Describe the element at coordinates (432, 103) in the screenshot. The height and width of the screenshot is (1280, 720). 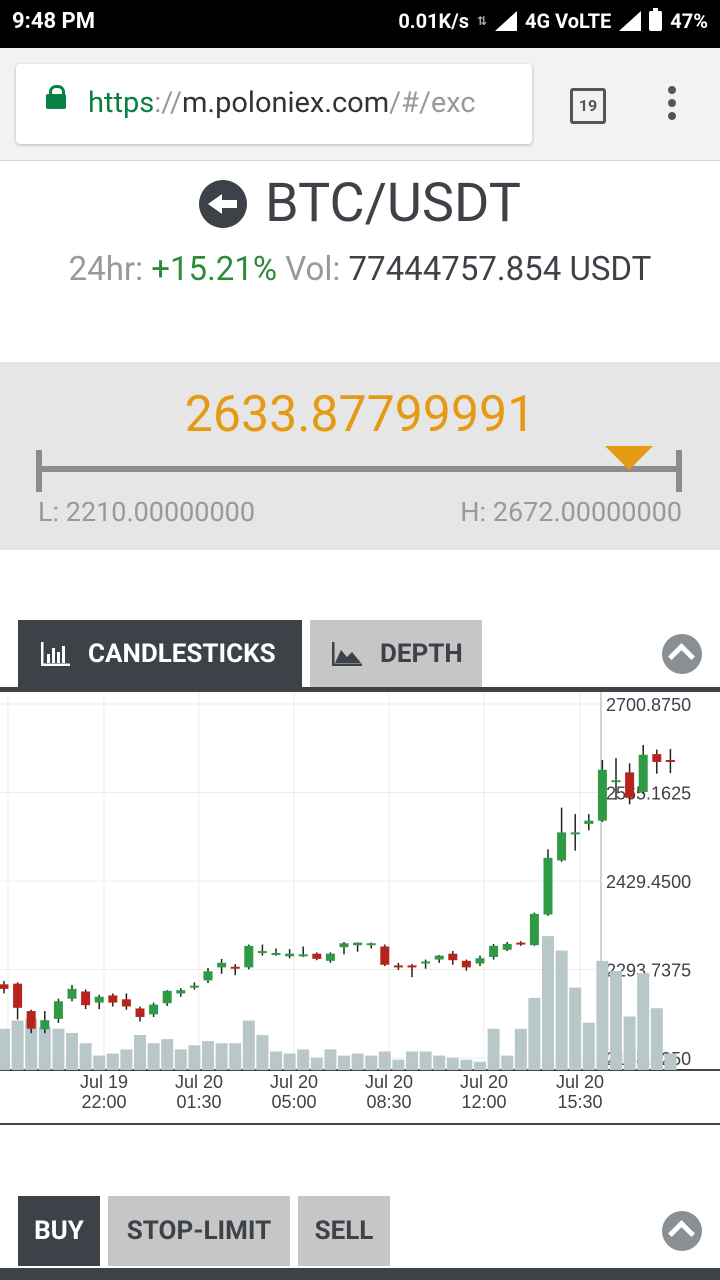
I see `url-path: /#/exc` at that location.